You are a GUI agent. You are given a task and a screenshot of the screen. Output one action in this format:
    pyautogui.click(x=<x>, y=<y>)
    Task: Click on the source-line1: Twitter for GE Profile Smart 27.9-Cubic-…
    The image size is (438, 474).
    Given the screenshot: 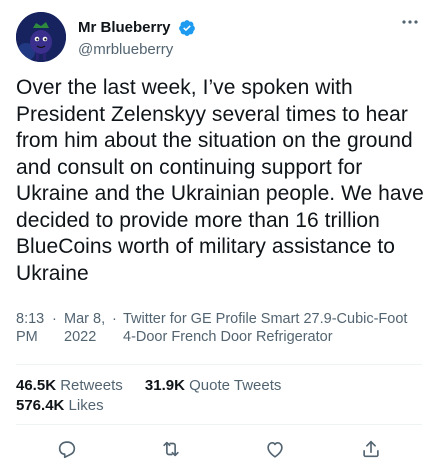 What is the action you would take?
    pyautogui.click(x=265, y=319)
    